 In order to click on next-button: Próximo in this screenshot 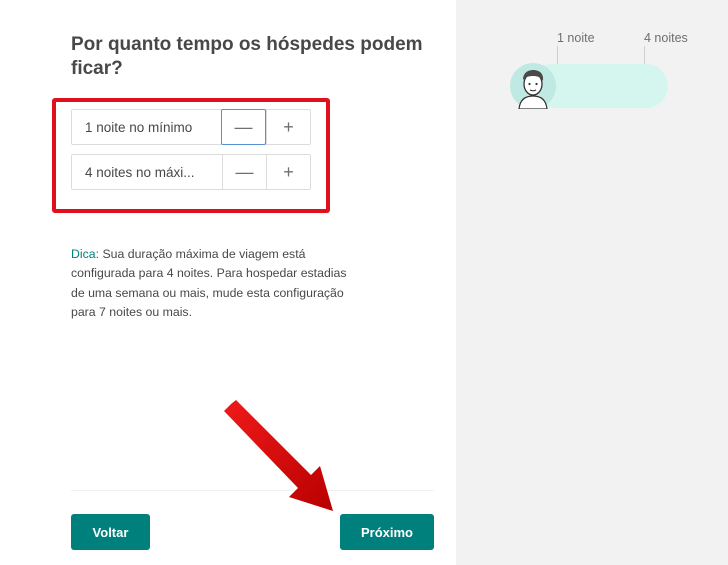, I will do `click(387, 532)`.